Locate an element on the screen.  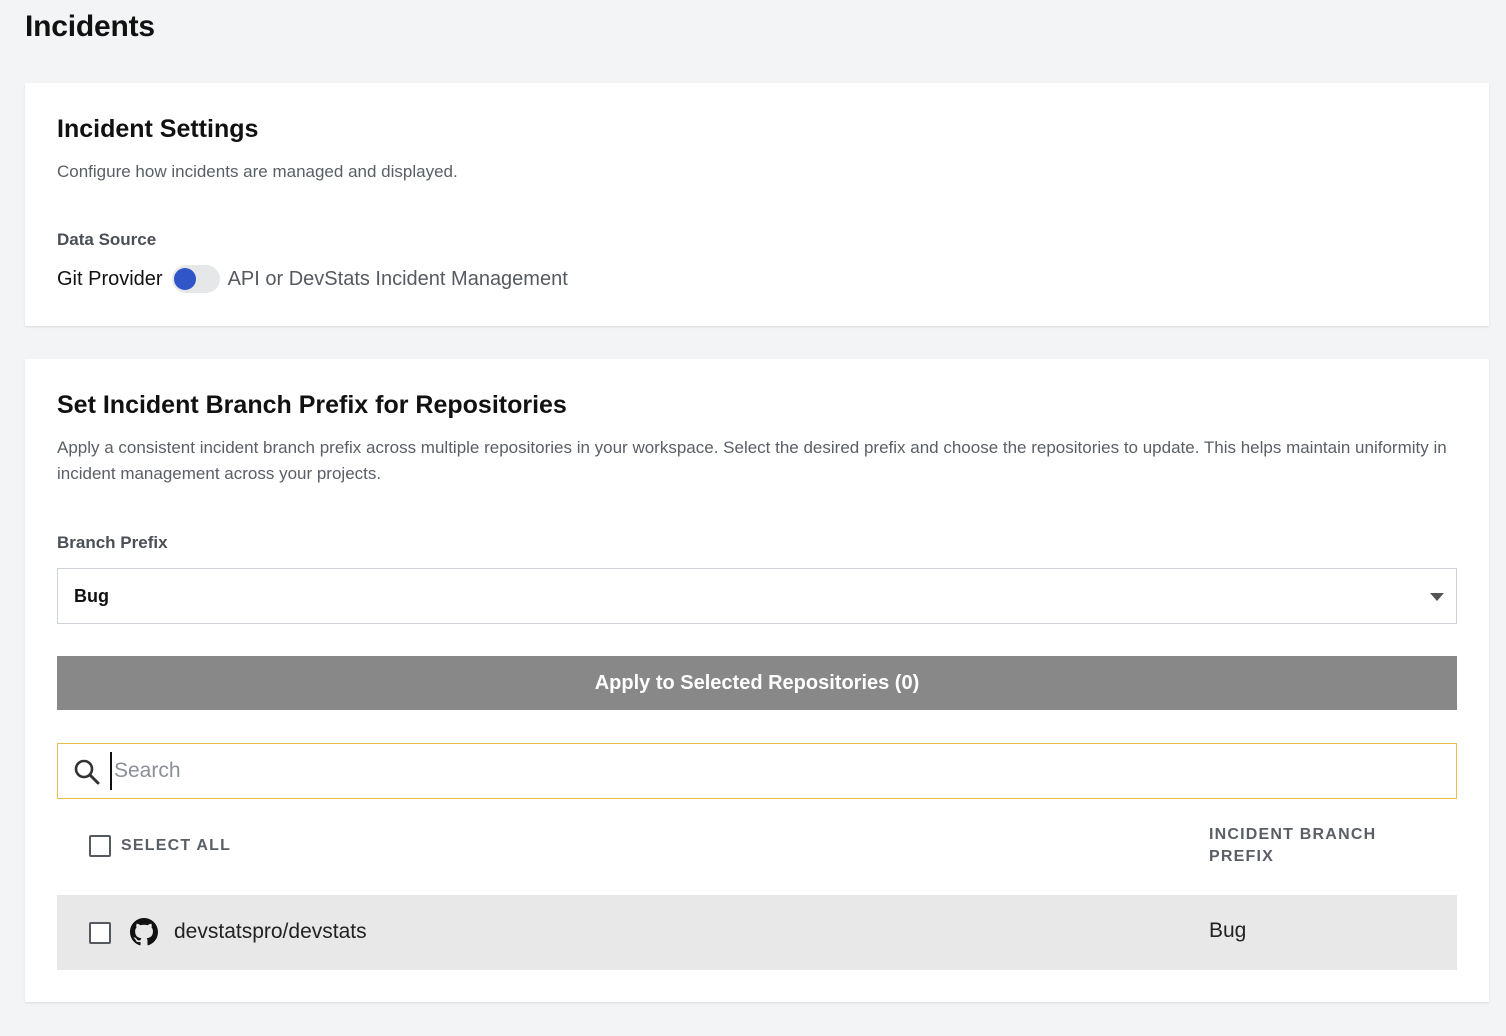
select-all-checkbox is located at coordinates (100, 846).